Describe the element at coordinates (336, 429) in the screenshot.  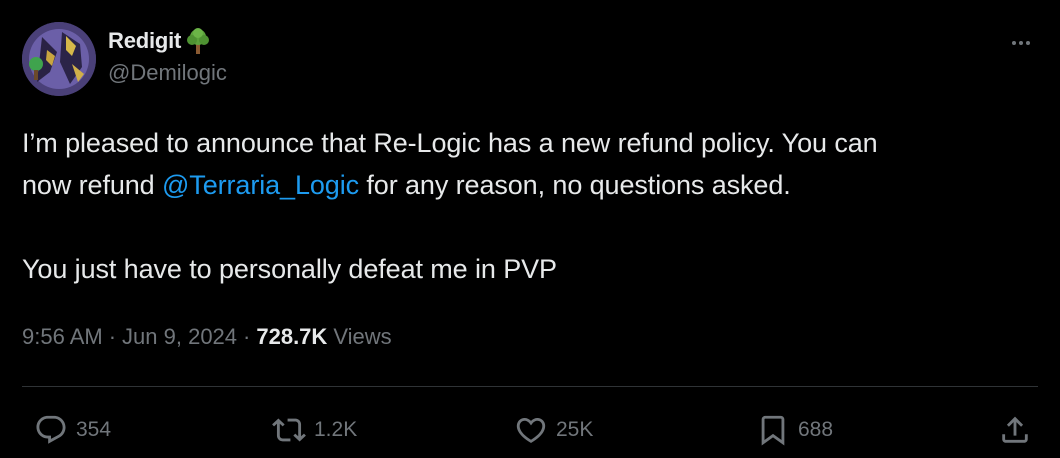
I see `repost-count: 1.2K` at that location.